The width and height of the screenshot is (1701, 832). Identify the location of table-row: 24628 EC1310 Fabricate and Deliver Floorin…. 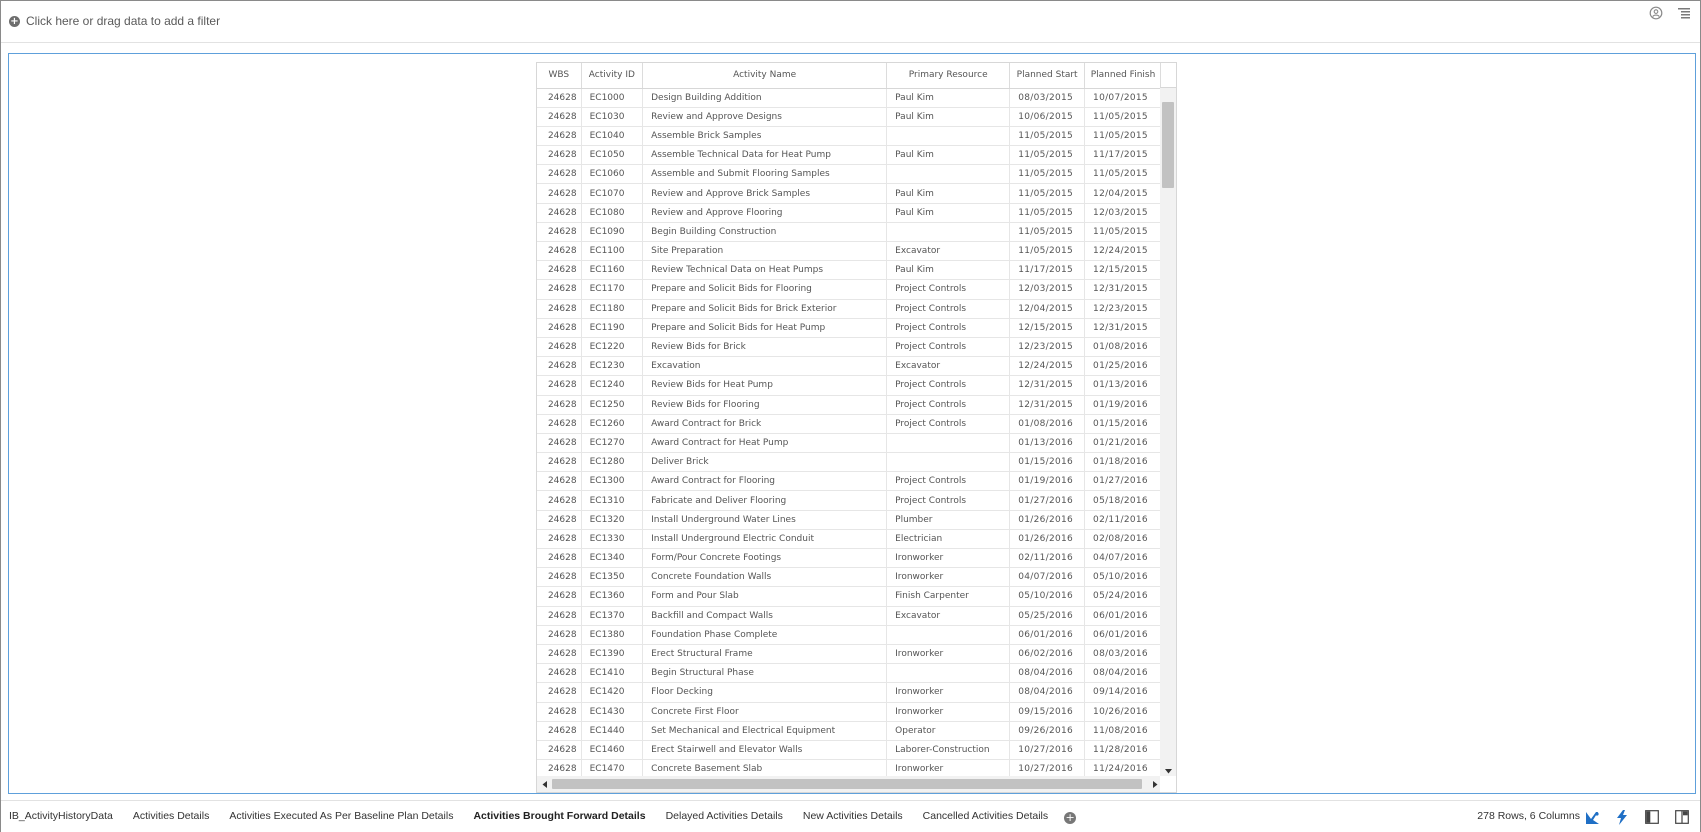
(849, 500).